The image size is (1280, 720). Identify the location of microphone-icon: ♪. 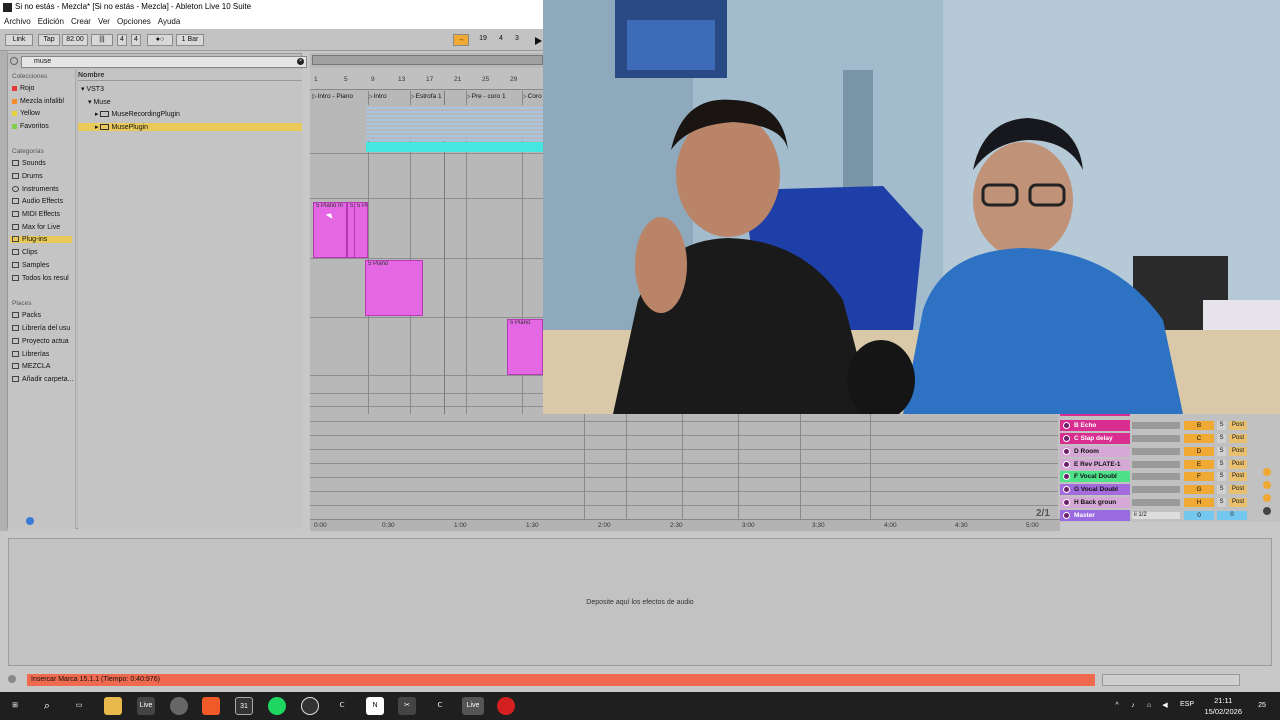
(1133, 706).